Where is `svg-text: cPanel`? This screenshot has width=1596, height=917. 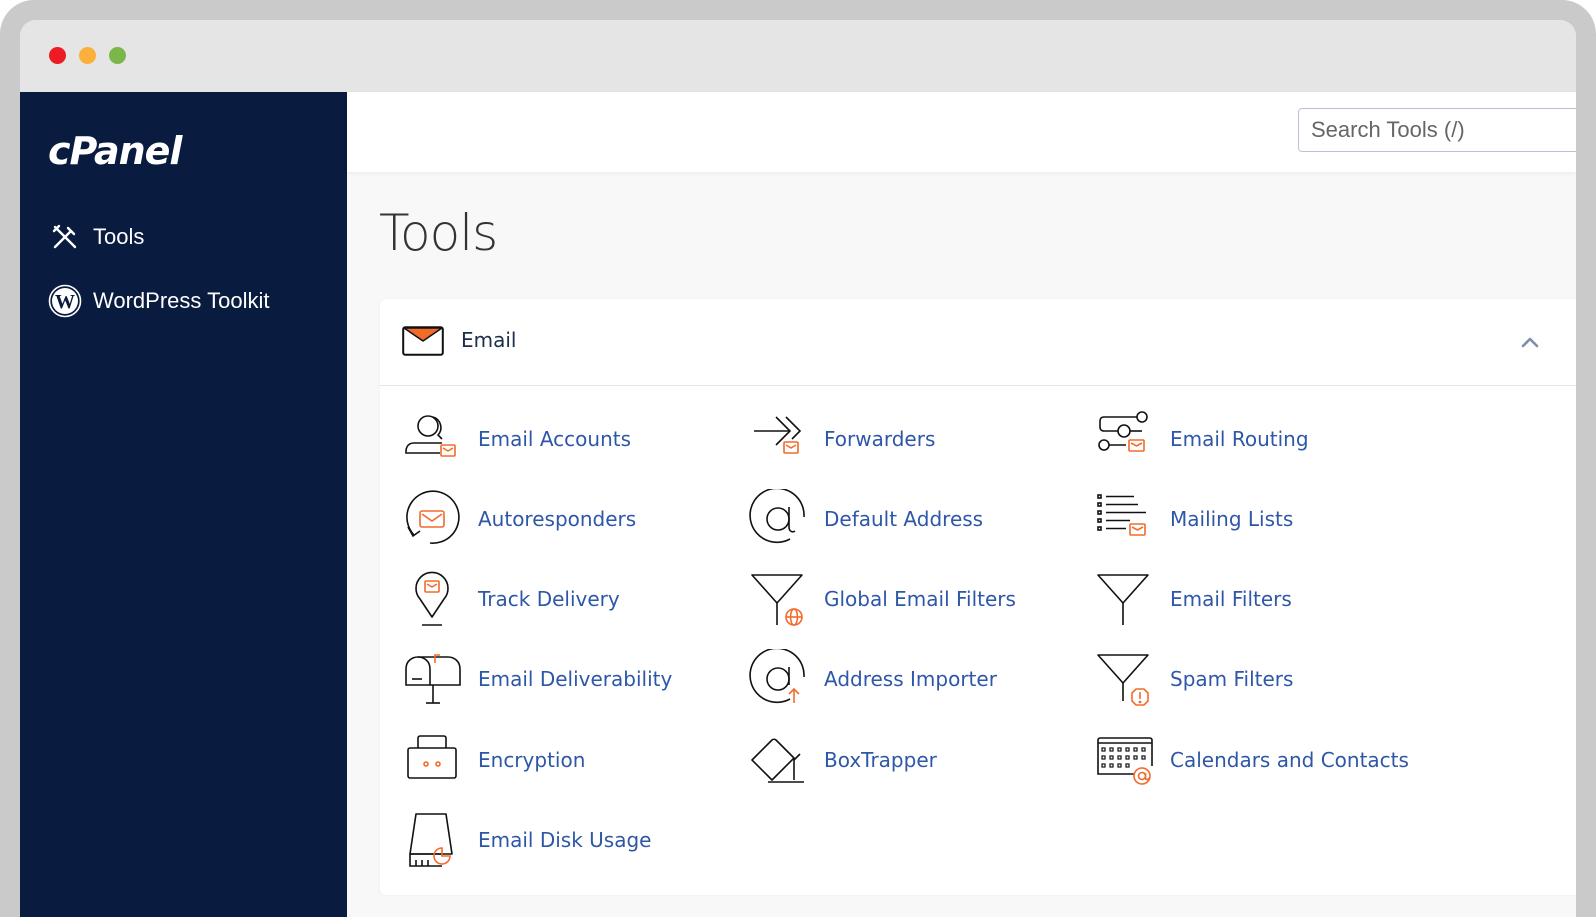
svg-text: cPanel is located at coordinates (115, 151).